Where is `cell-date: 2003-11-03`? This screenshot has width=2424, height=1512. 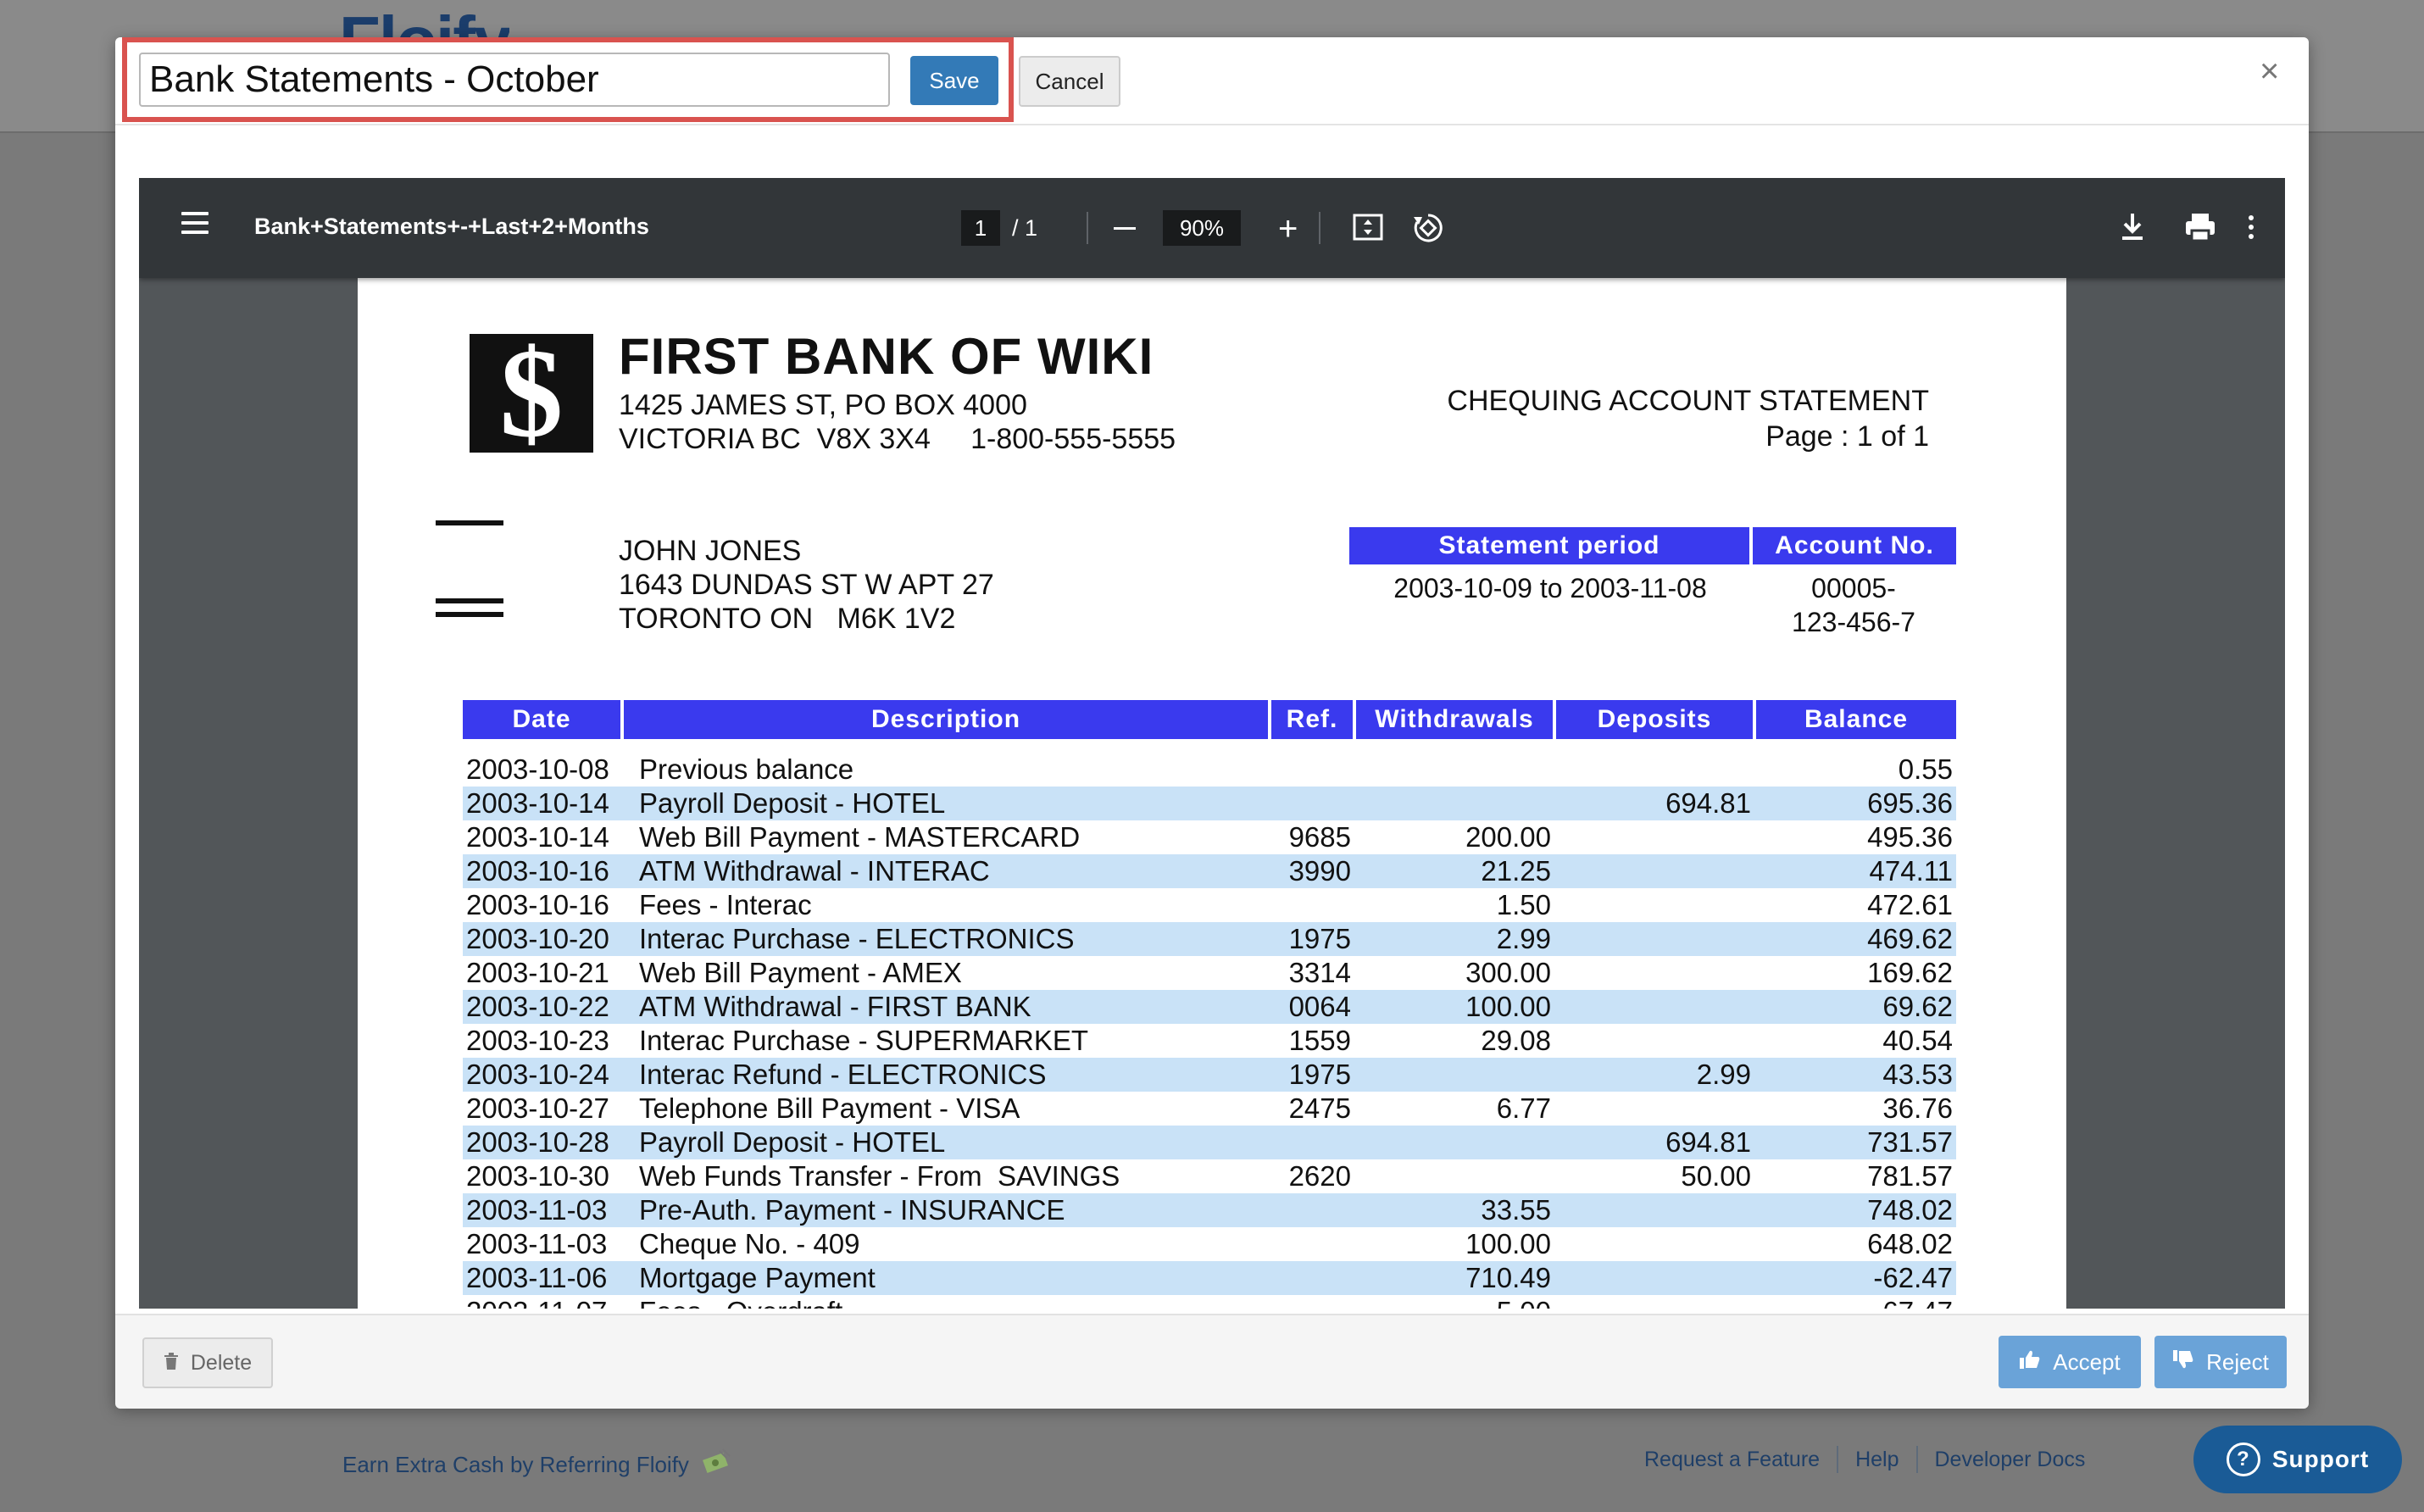
cell-date: 2003-11-03 is located at coordinates (537, 1243).